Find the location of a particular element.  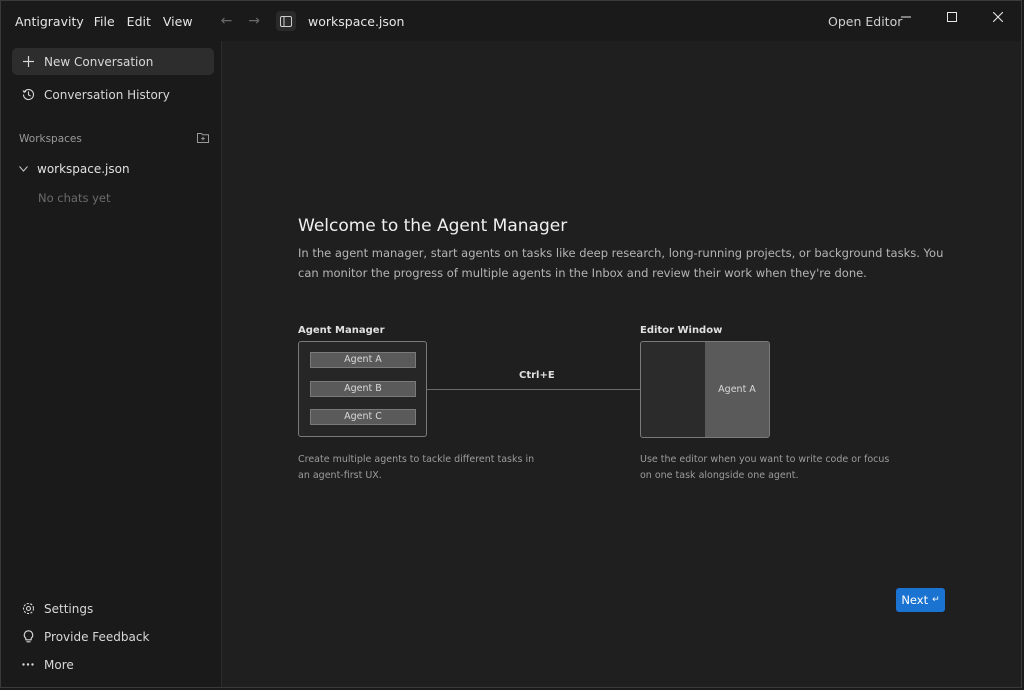

next-button: Next ↵ is located at coordinates (920, 600).